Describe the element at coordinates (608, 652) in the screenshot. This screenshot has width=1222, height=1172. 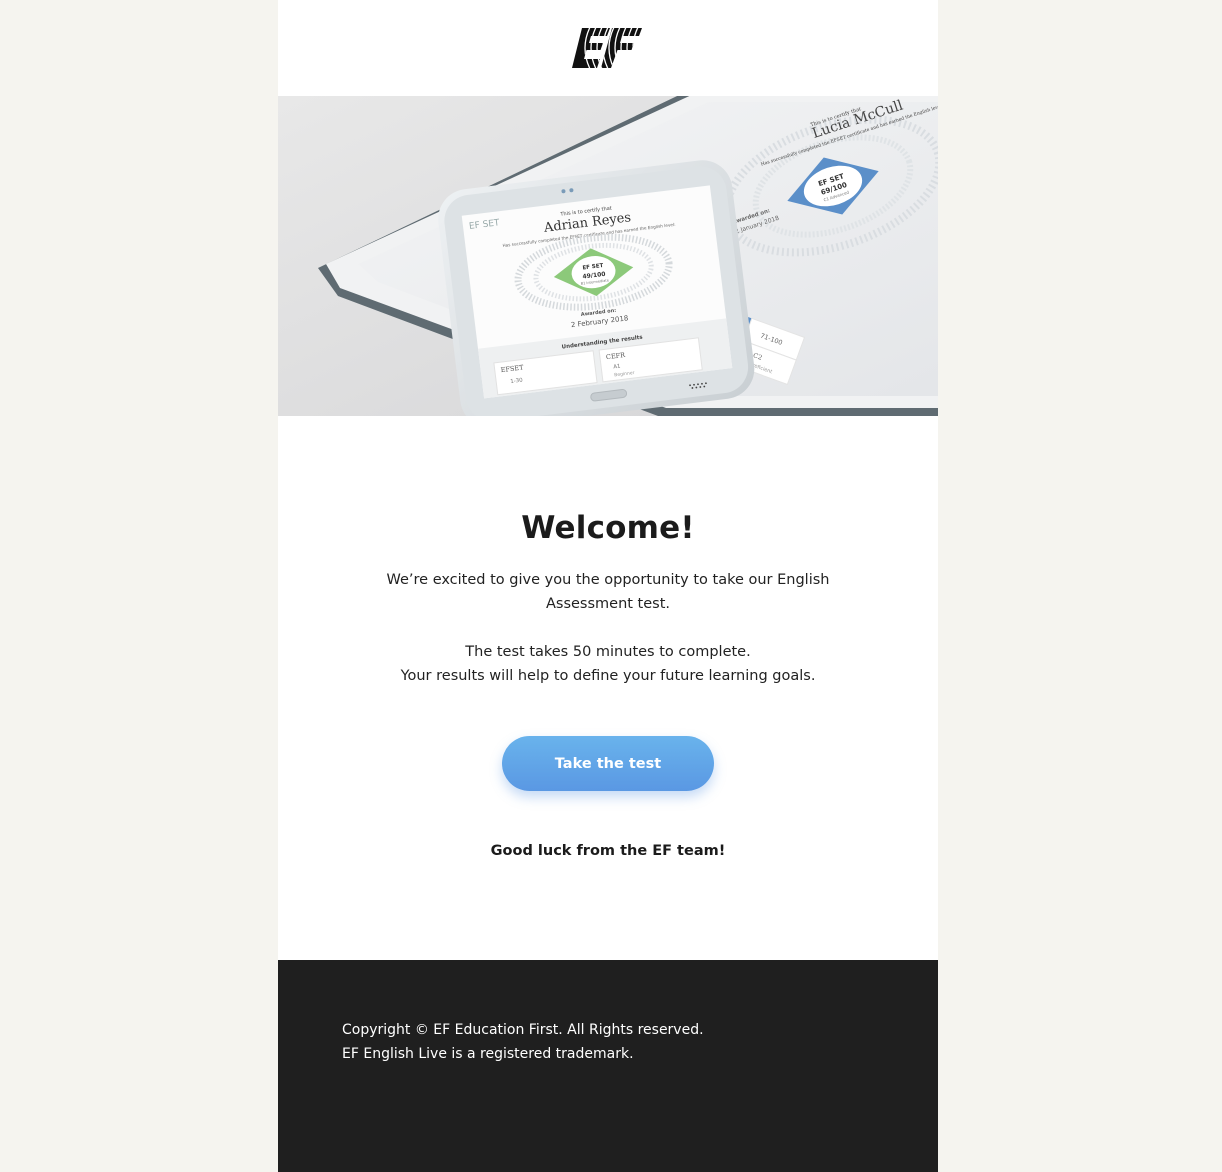
I see `duration-text: The test takes 50 minutes to complete.` at that location.